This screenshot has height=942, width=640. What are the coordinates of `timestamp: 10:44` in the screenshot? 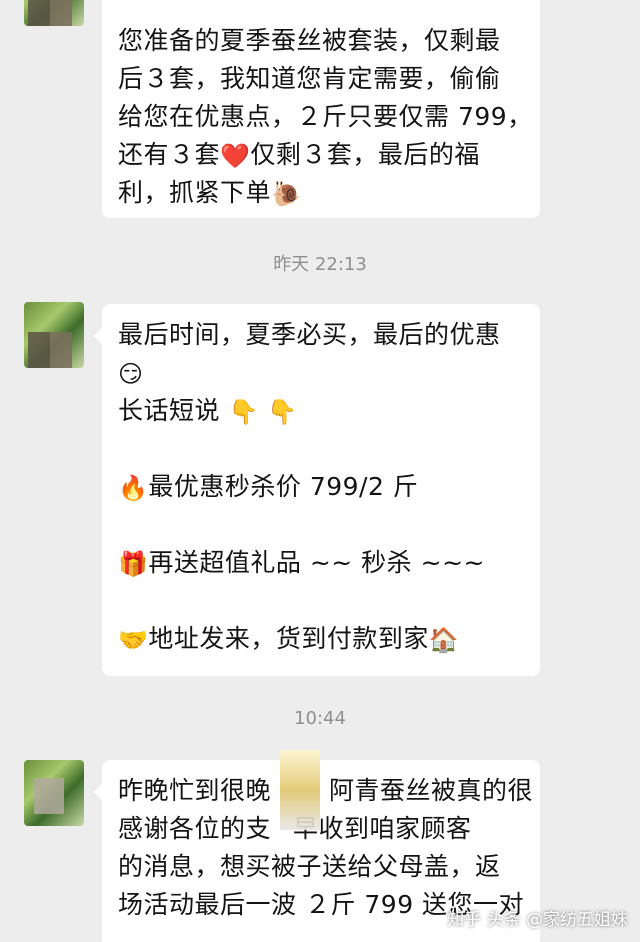 It's located at (320, 718).